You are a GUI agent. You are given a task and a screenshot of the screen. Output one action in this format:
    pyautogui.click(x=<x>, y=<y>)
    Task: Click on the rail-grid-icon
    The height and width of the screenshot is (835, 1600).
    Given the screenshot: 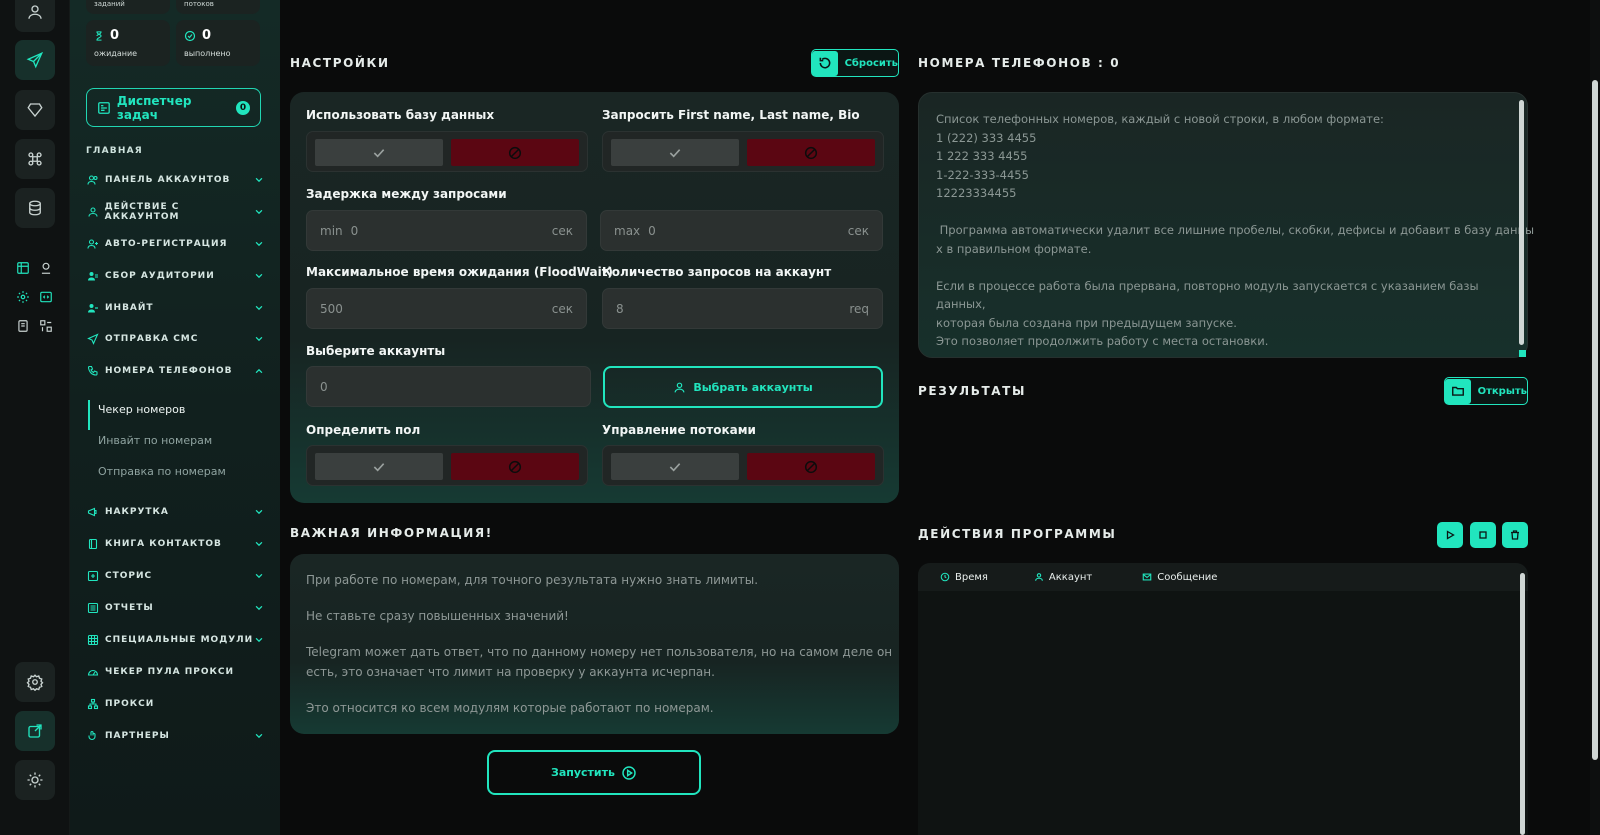 What is the action you would take?
    pyautogui.click(x=46, y=326)
    